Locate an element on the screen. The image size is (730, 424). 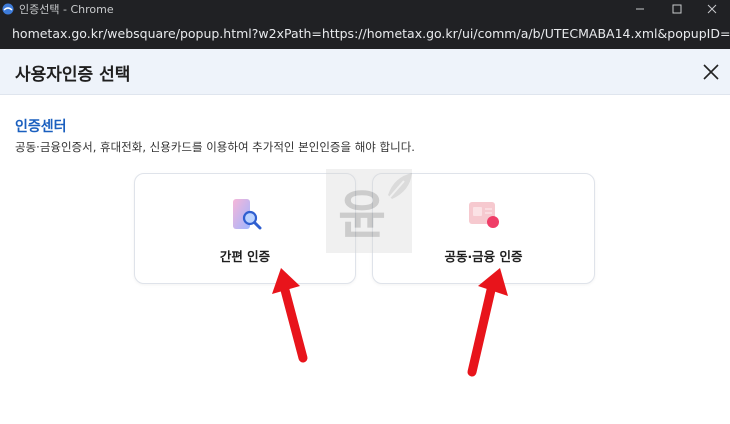
window-close-icon is located at coordinates (712, 9).